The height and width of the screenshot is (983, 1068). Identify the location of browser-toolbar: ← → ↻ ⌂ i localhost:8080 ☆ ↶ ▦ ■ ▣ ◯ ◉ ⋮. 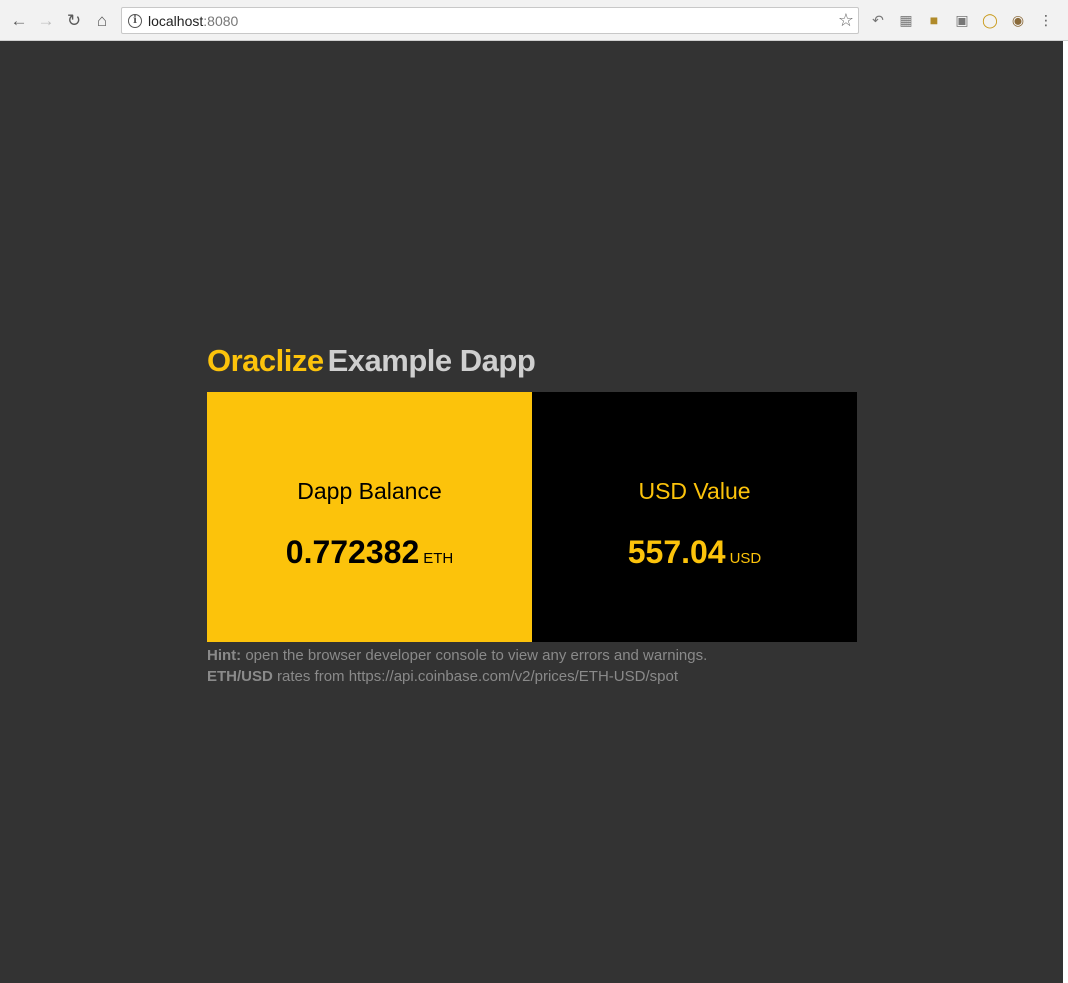
(534, 20).